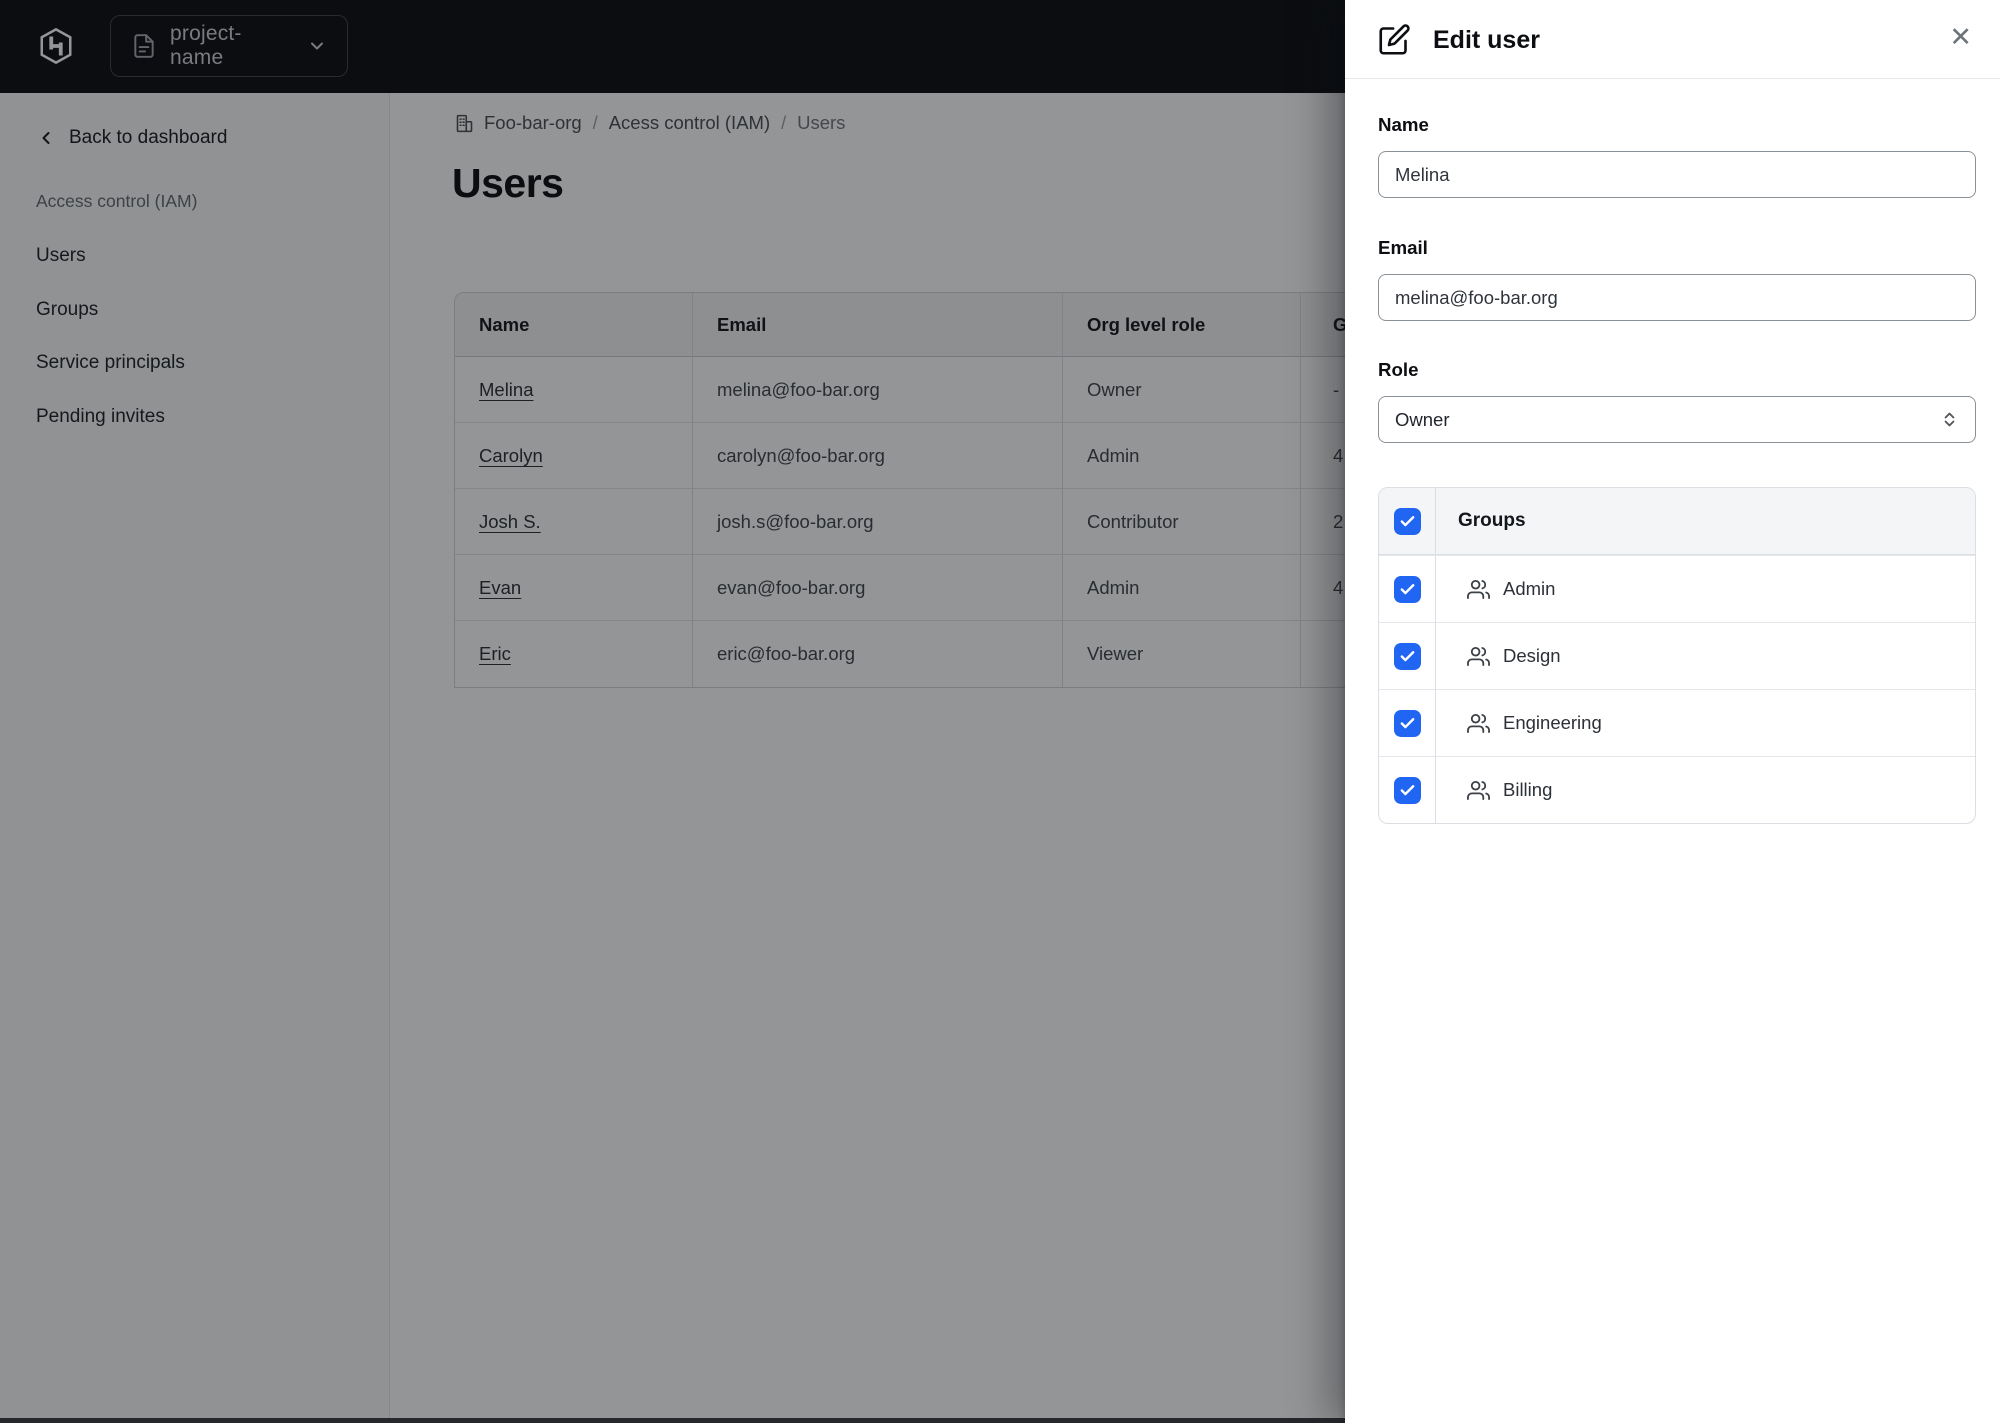  Describe the element at coordinates (1677, 789) in the screenshot. I see `group-row-billing: Billing` at that location.